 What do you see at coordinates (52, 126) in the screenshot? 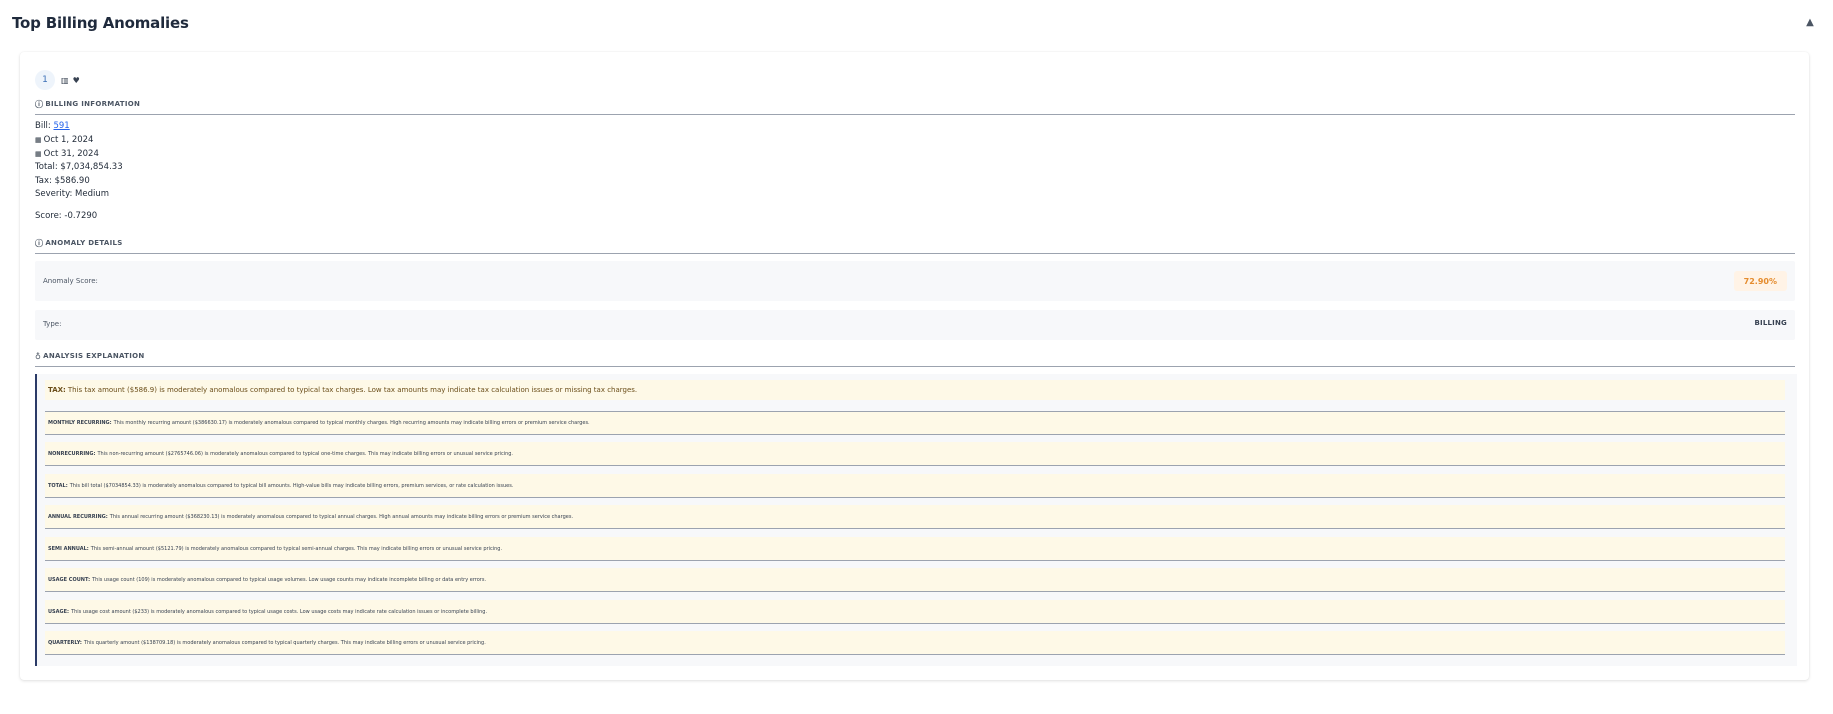
I see `bill-line: Bill: 591` at bounding box center [52, 126].